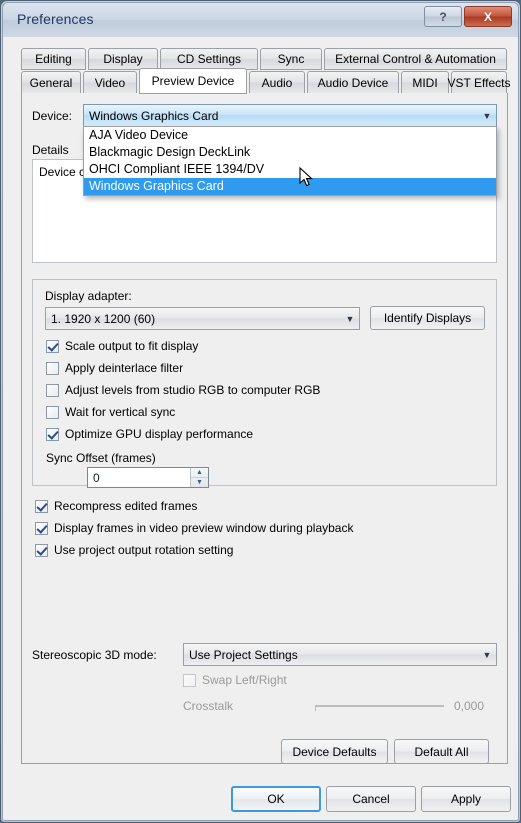  Describe the element at coordinates (50, 150) in the screenshot. I see `details-group-label: Details` at that location.